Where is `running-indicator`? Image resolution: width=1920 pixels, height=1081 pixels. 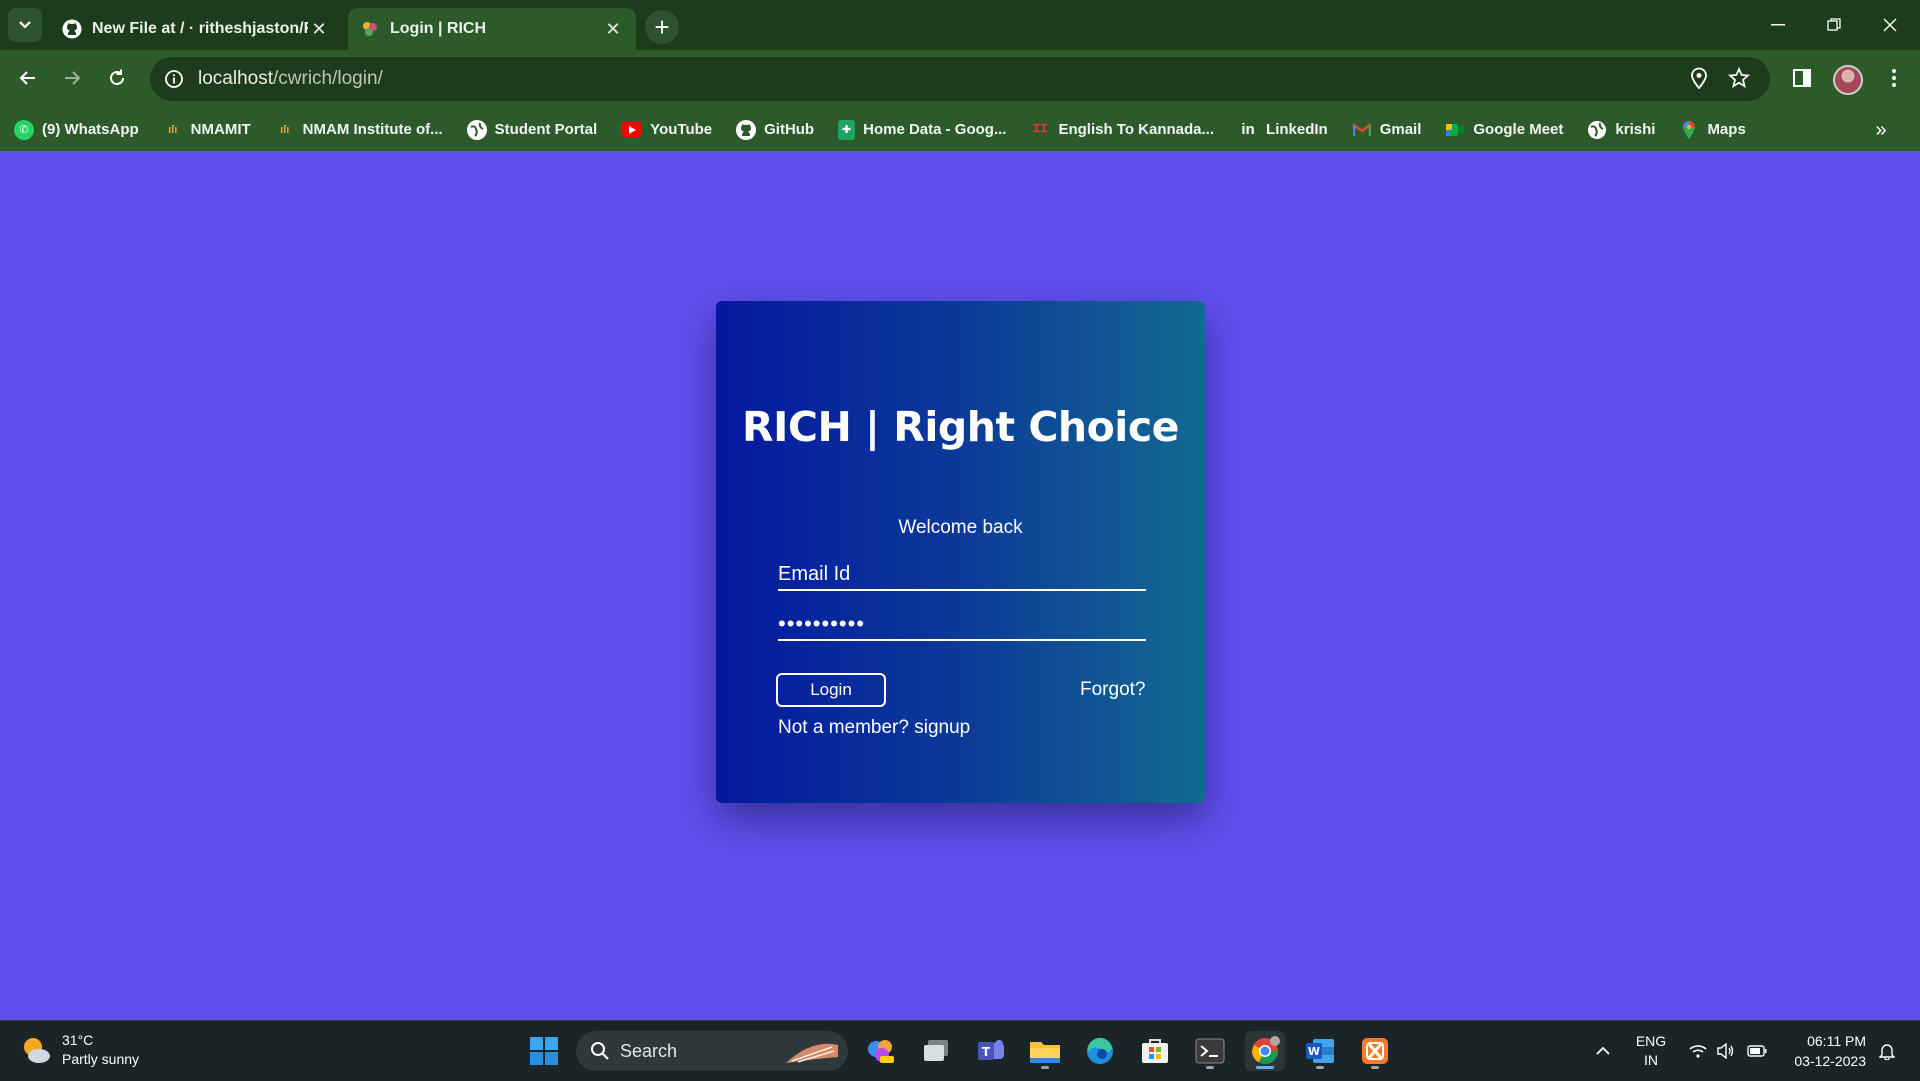
running-indicator is located at coordinates (1210, 1067).